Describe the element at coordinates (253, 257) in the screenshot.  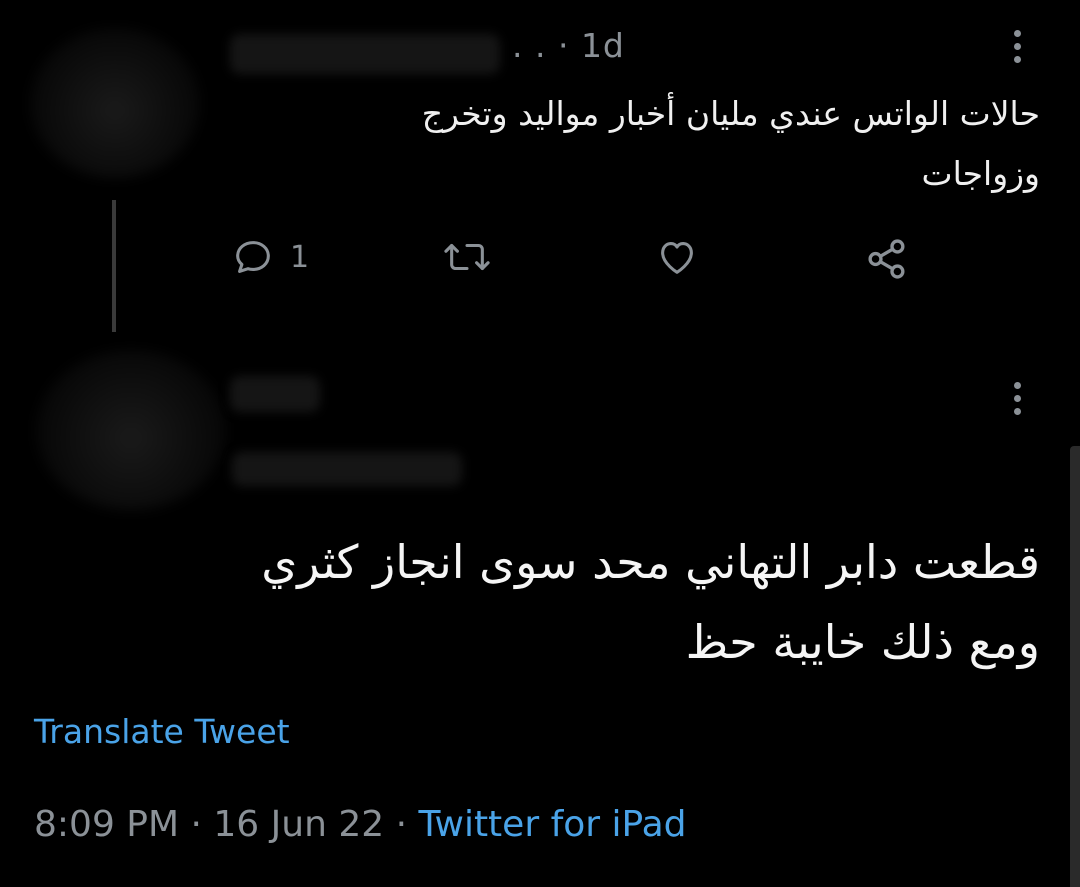
I see `reply-icon` at that location.